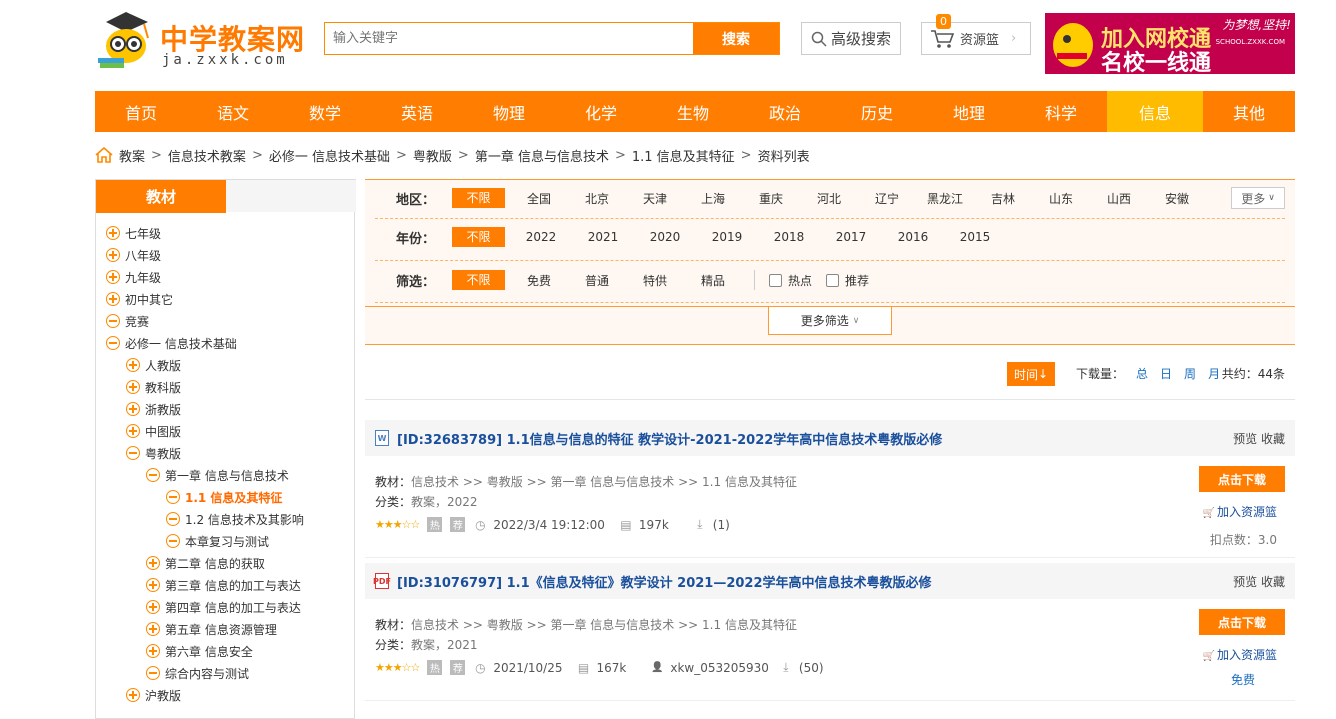 This screenshot has height=719, width=1336. I want to click on nav-item: 英语, so click(417, 111).